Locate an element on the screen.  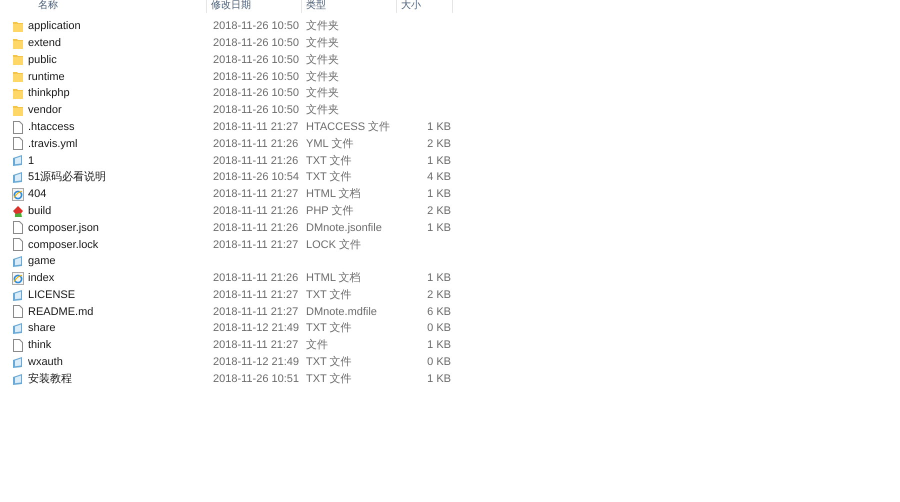
file-name: 404 is located at coordinates (37, 194).